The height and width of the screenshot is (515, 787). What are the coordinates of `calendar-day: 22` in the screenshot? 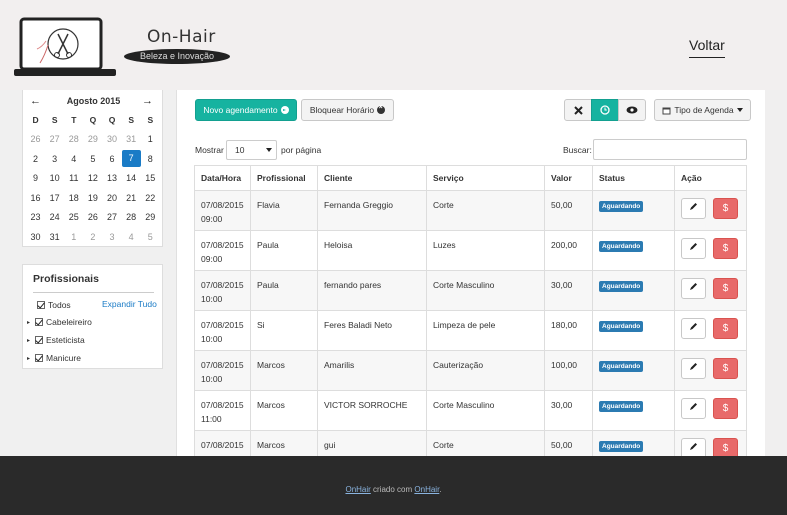 It's located at (150, 198).